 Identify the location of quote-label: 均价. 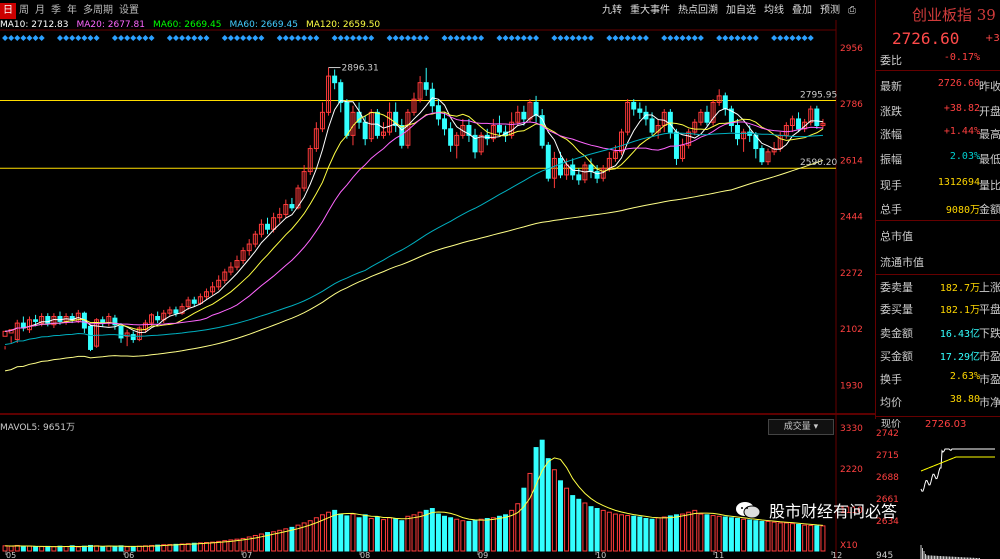
(891, 402).